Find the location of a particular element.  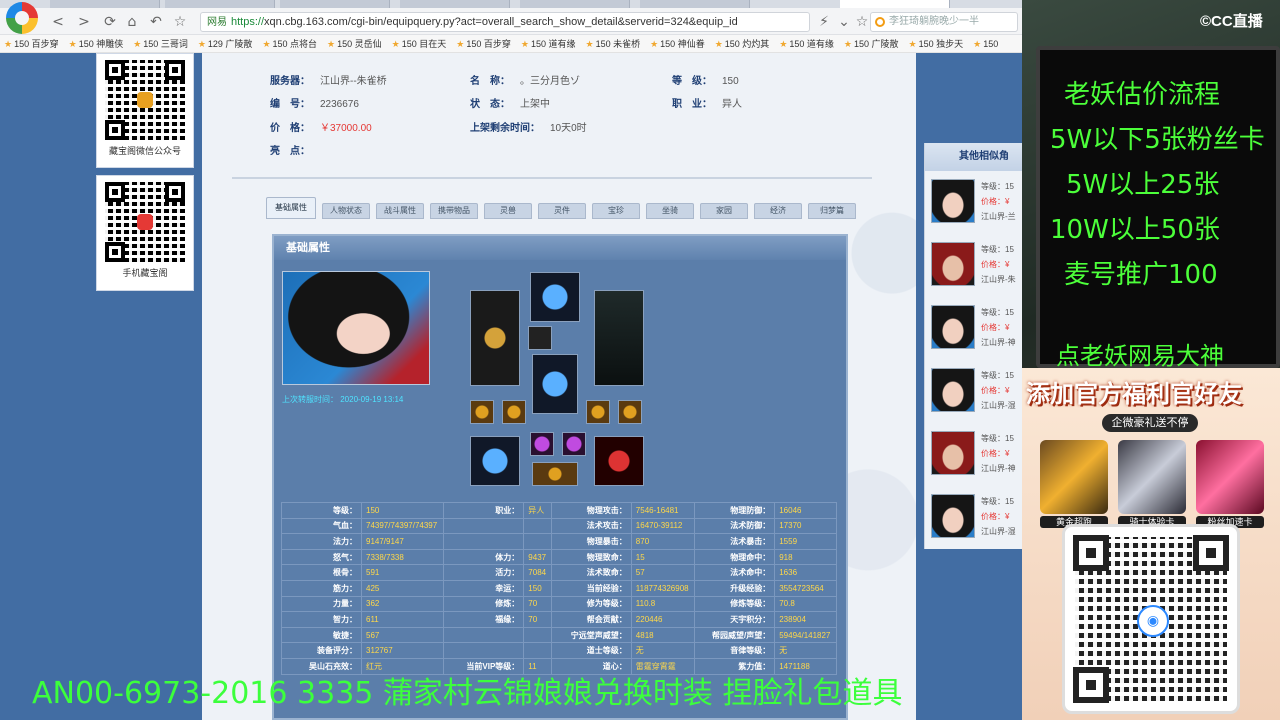

bookmark-item: ★ 150 广陵散 is located at coordinates (872, 43).